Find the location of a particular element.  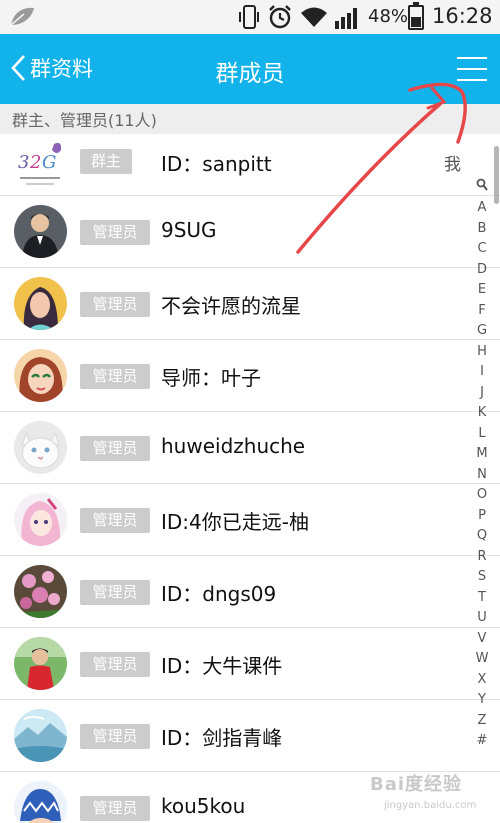

signal-icon is located at coordinates (346, 18).